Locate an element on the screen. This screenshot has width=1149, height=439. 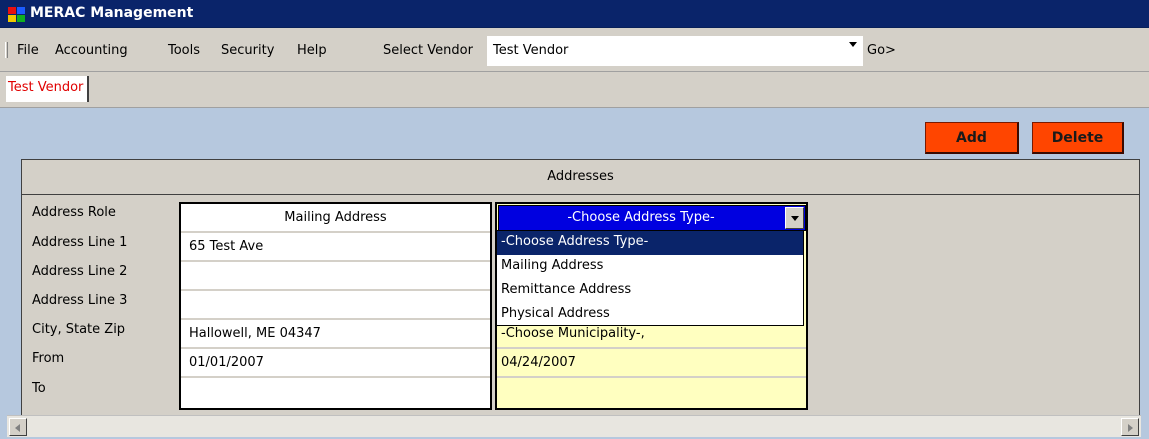
title-bar: MERAC Management is located at coordinates (574, 14).